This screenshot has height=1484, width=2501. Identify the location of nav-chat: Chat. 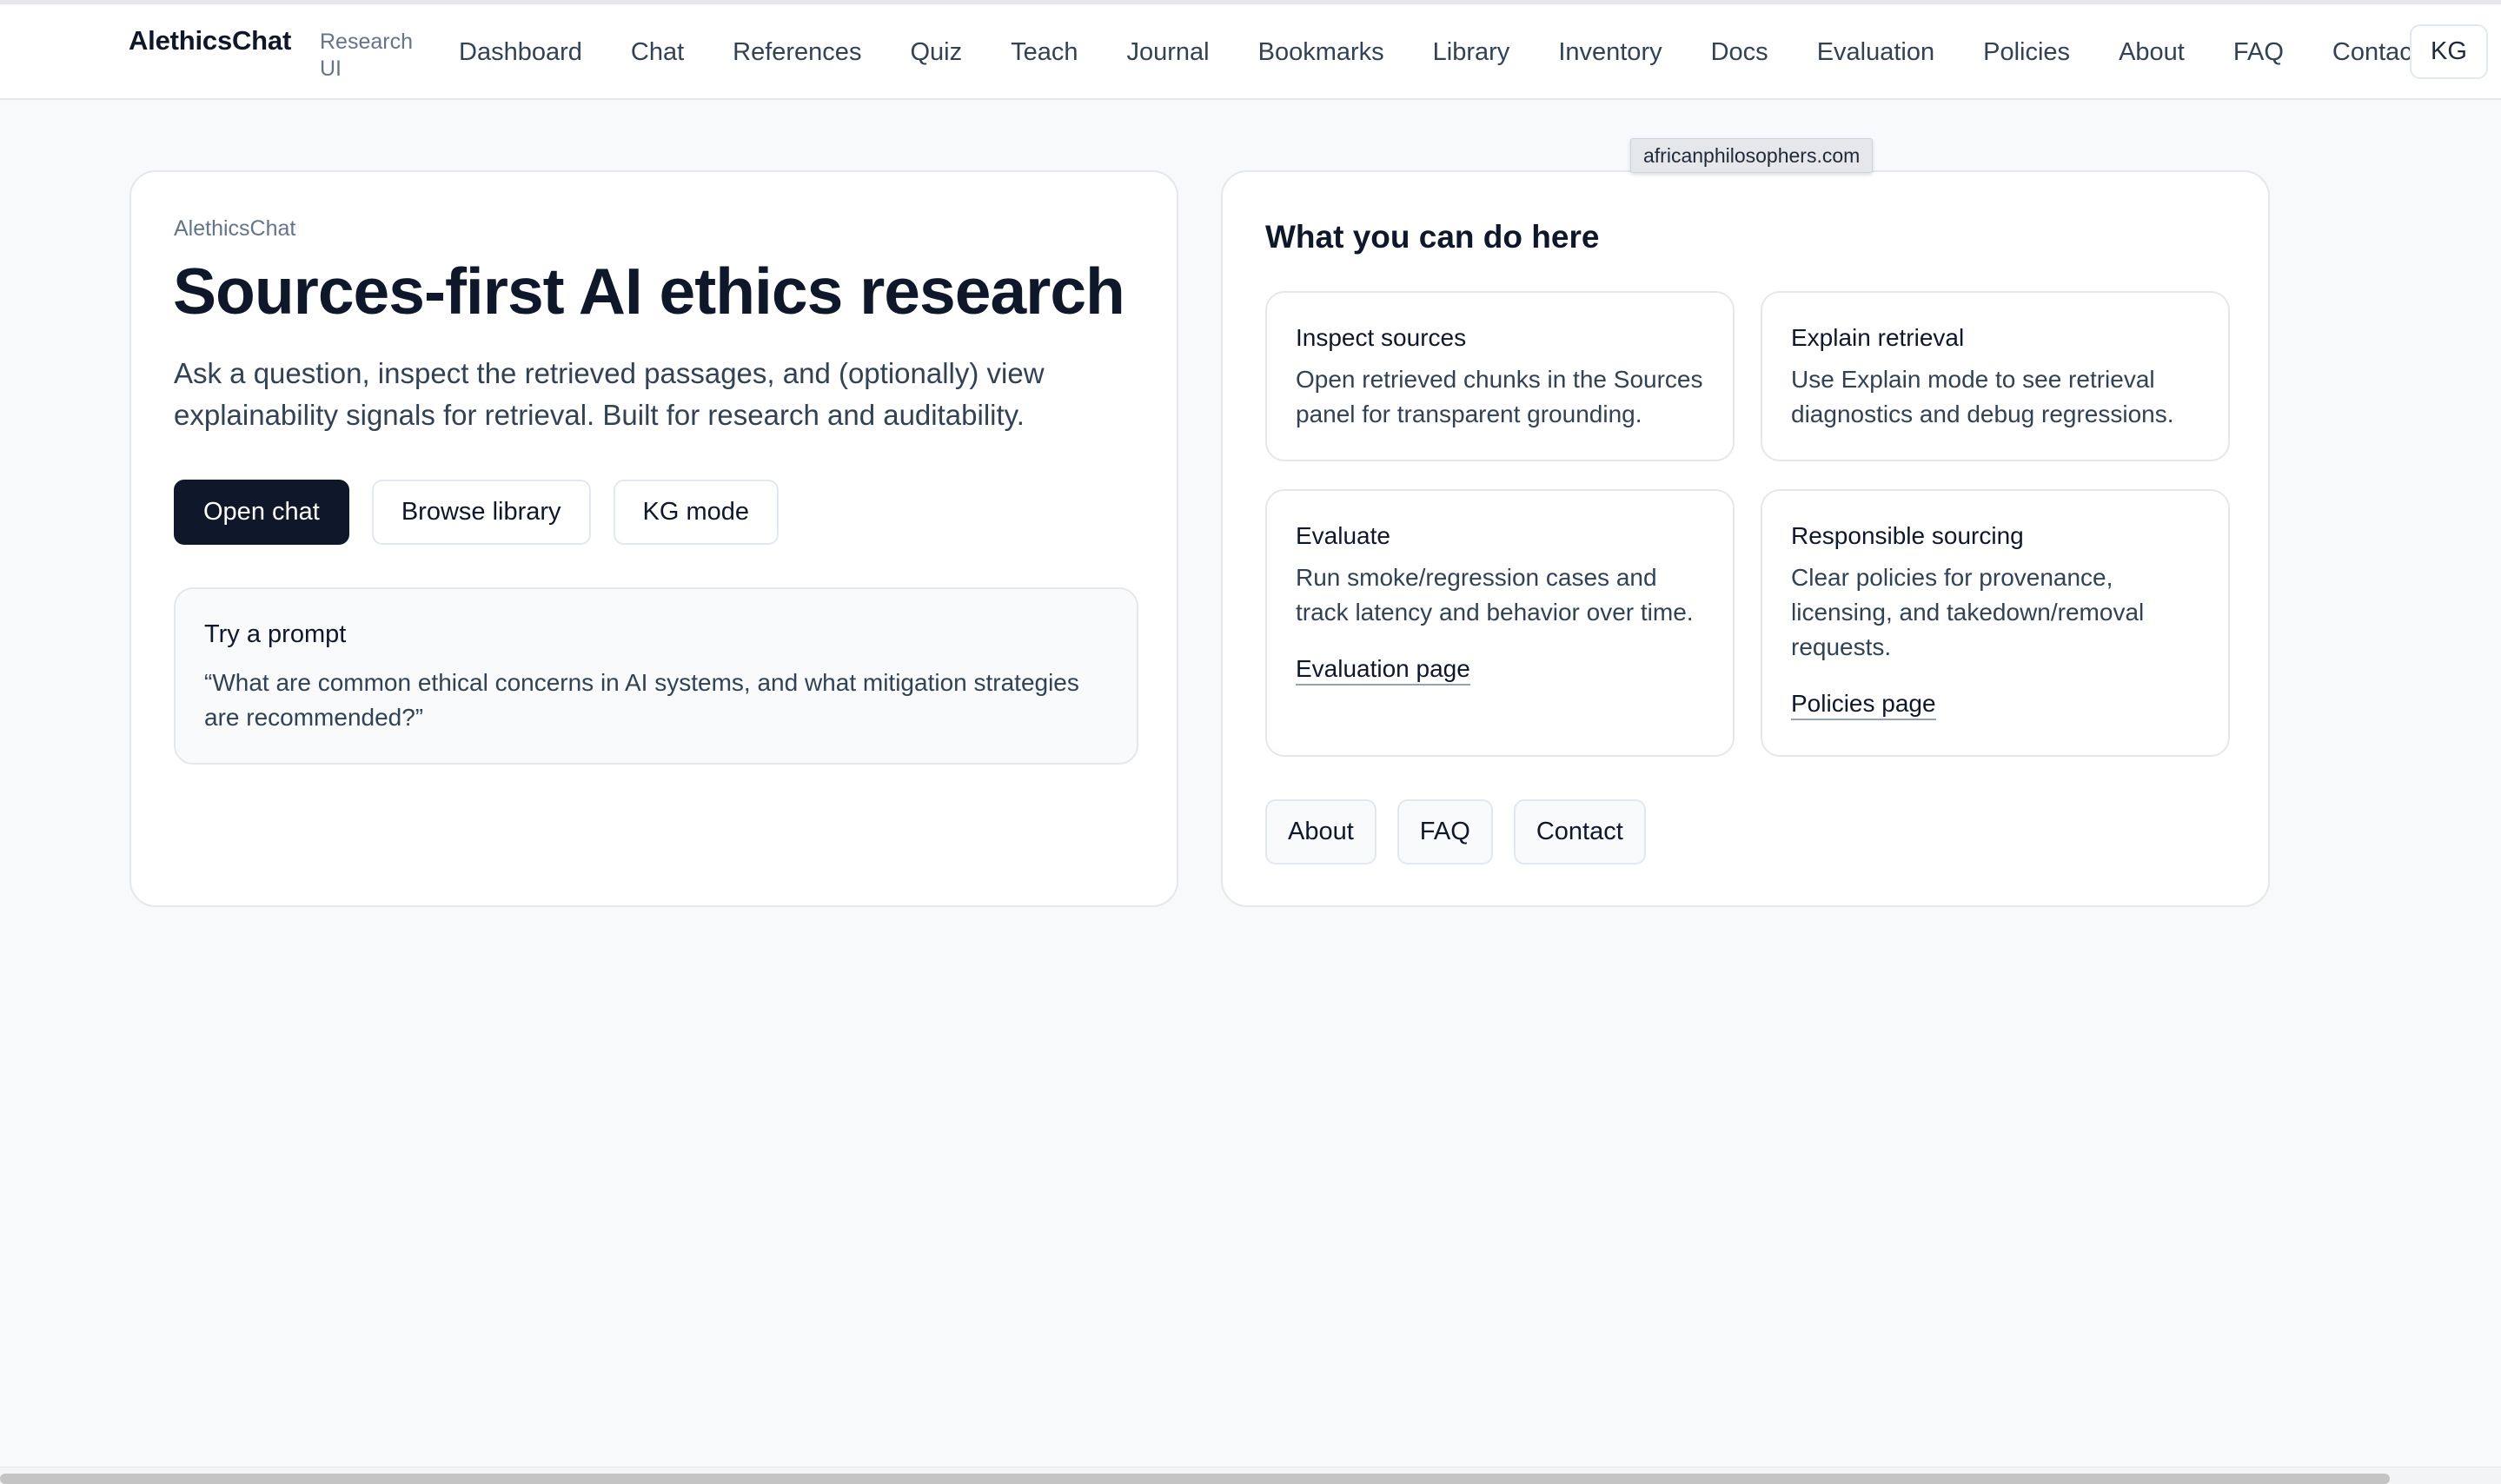
(657, 52).